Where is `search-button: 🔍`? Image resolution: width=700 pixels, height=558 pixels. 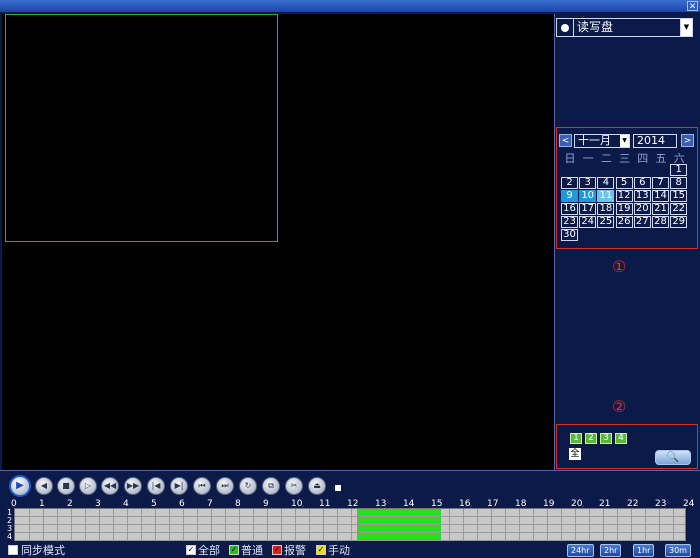 search-button: 🔍 is located at coordinates (673, 457).